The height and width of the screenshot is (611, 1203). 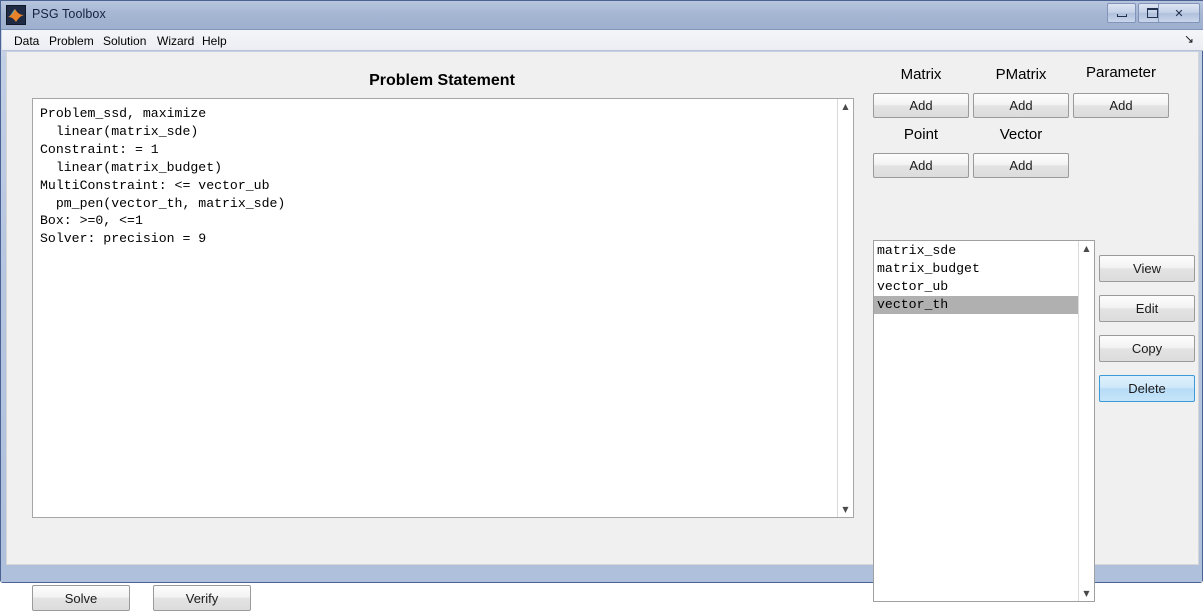 What do you see at coordinates (976, 305) in the screenshot?
I see `list-item-selected: vector_th` at bounding box center [976, 305].